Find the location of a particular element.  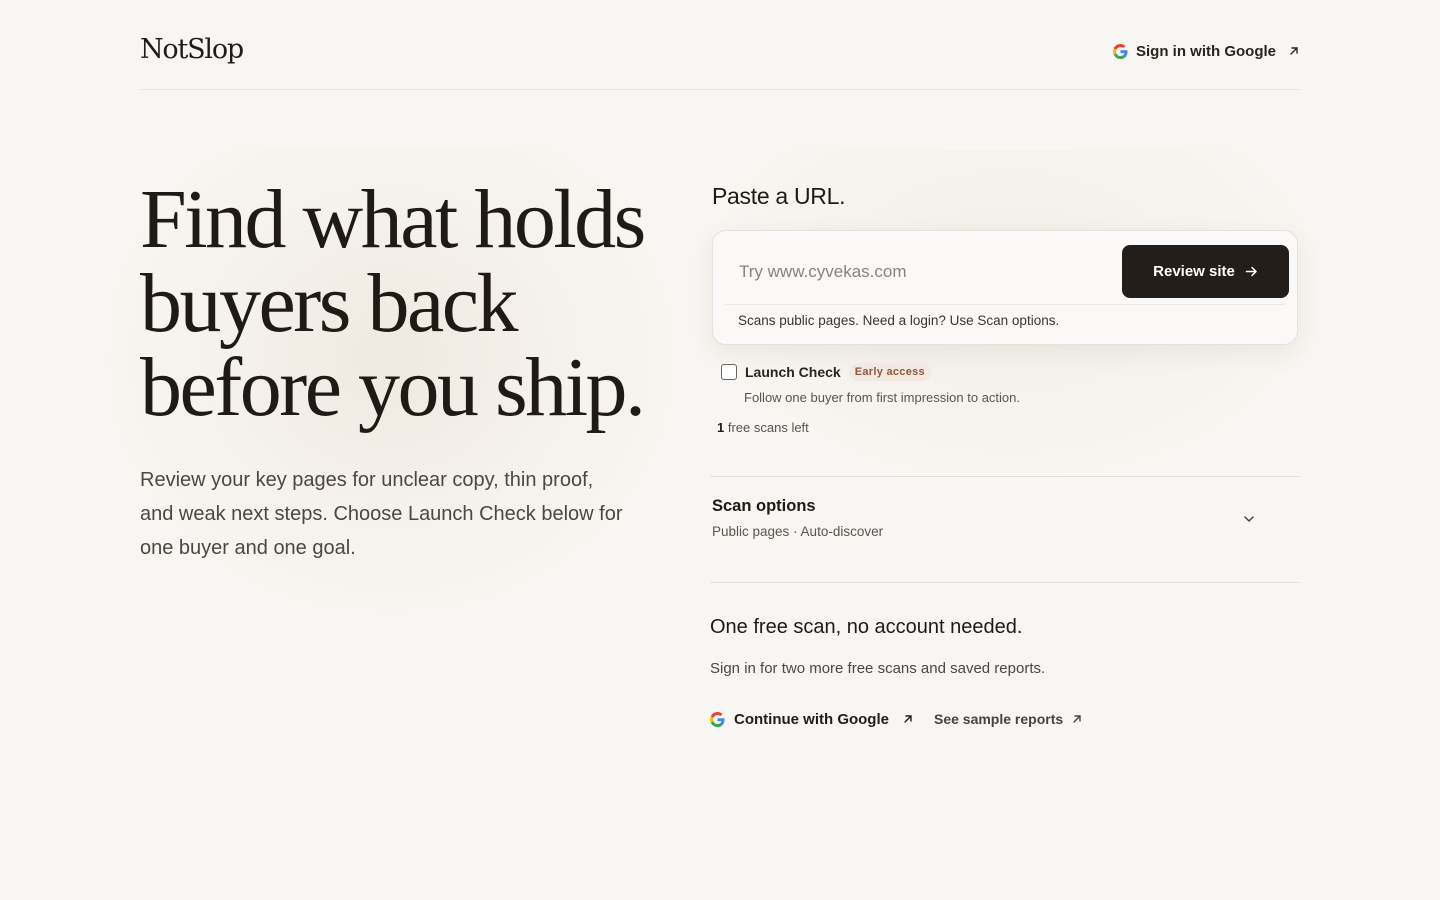

launch-check-row: Launch Check Early access is located at coordinates (826, 372).